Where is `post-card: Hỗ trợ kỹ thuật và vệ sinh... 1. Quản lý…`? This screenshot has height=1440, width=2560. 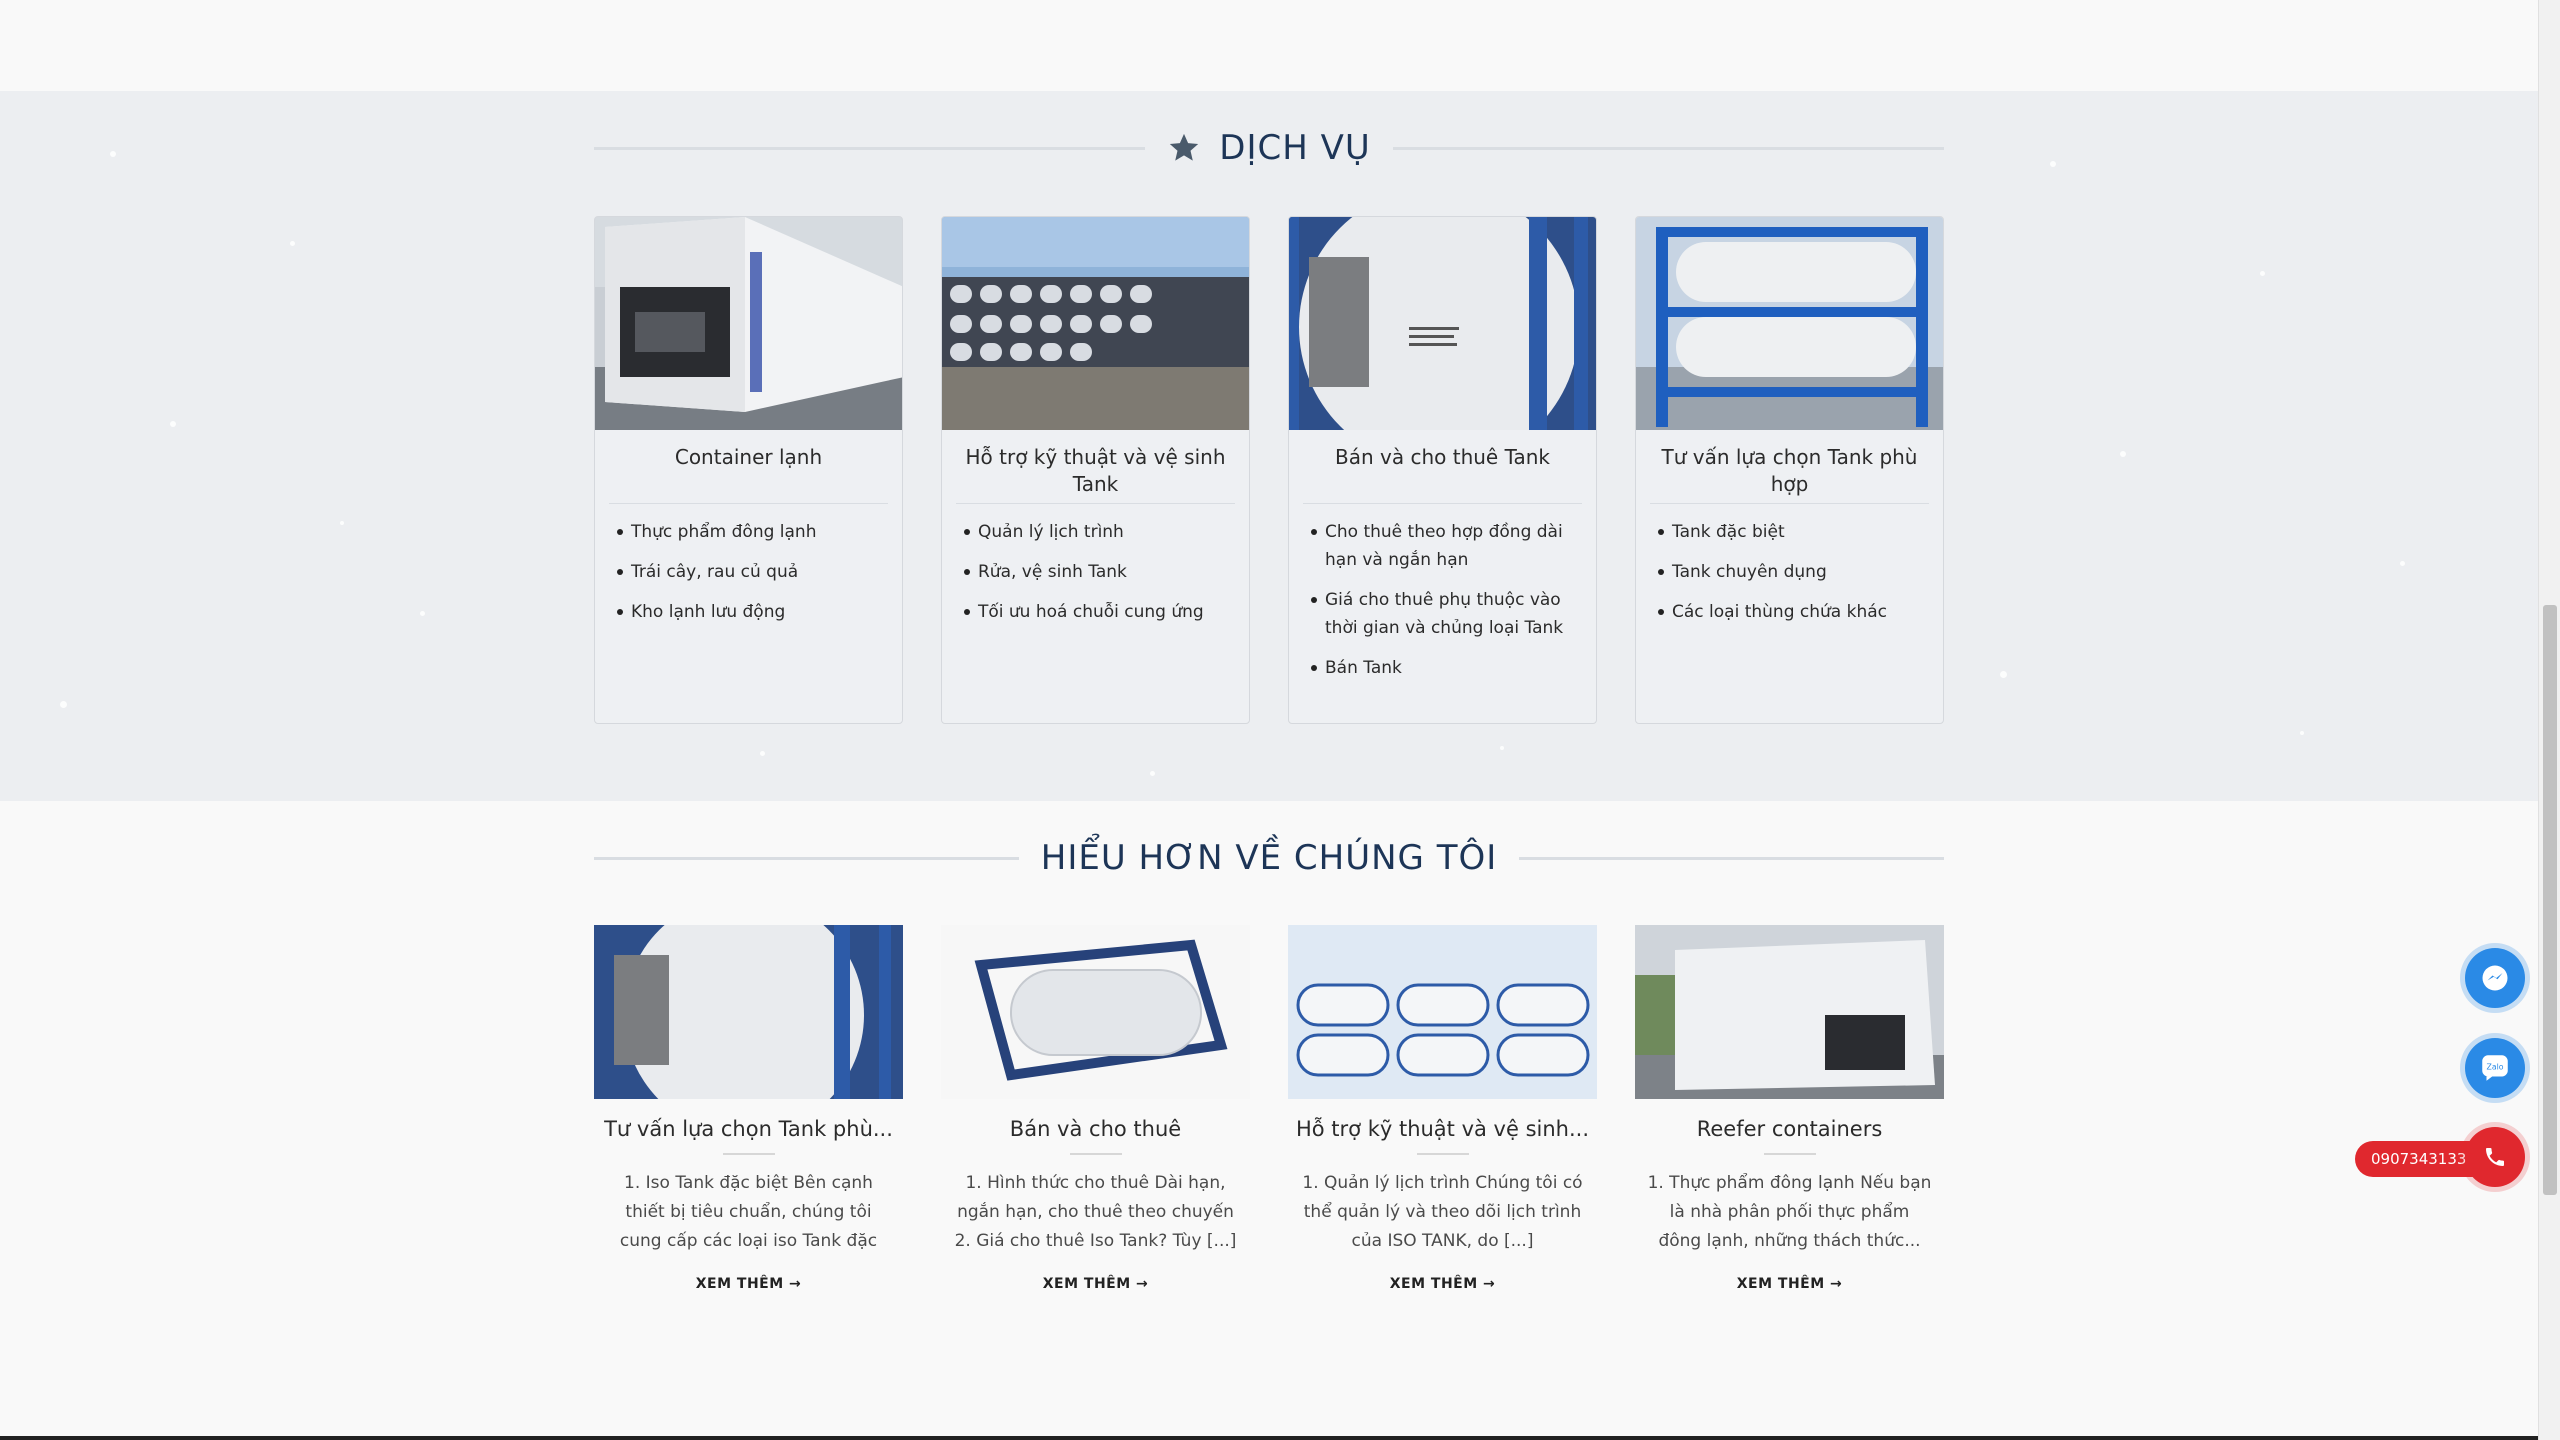 post-card: Hỗ trợ kỹ thuật và vệ sinh... 1. Quản lý… is located at coordinates (1442, 1108).